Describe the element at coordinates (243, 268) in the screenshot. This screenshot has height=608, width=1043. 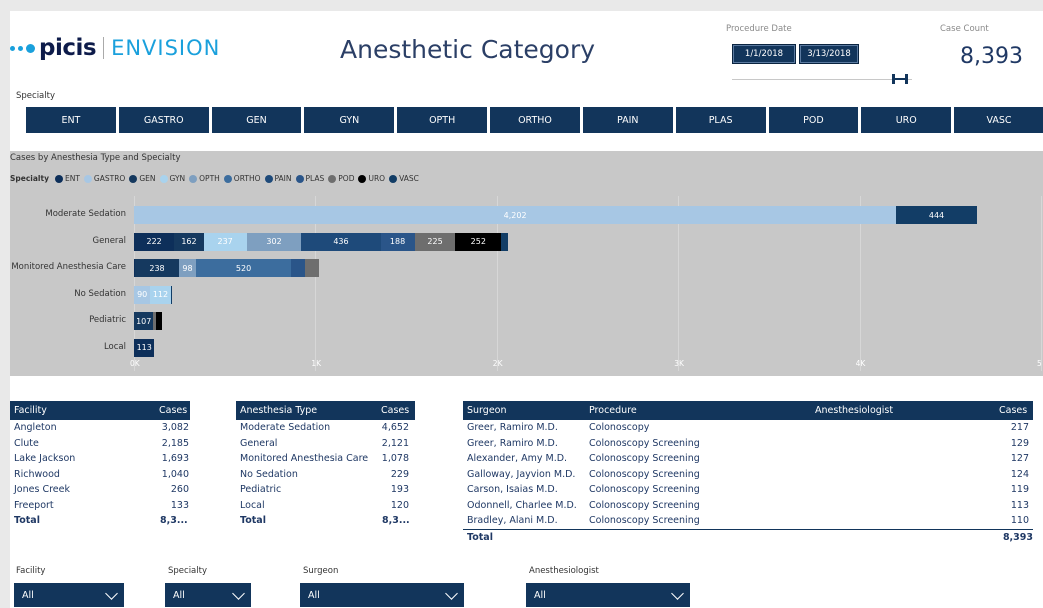
I see `bar-segment-ortho: 520` at that location.